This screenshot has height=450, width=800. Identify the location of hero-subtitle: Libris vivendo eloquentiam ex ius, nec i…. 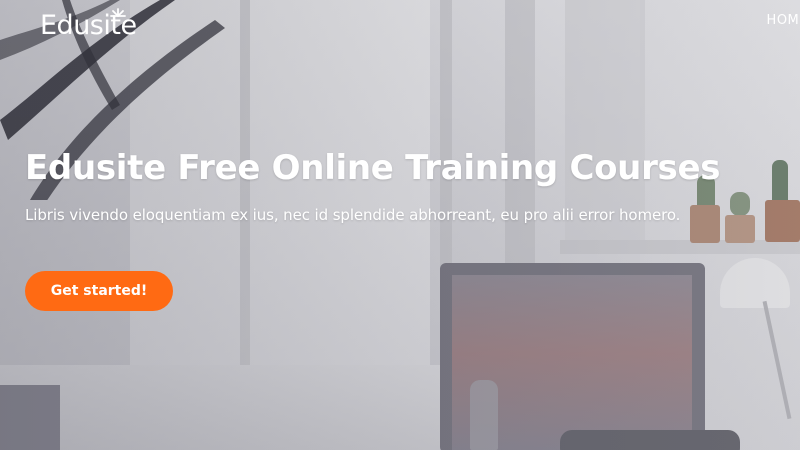
(353, 215).